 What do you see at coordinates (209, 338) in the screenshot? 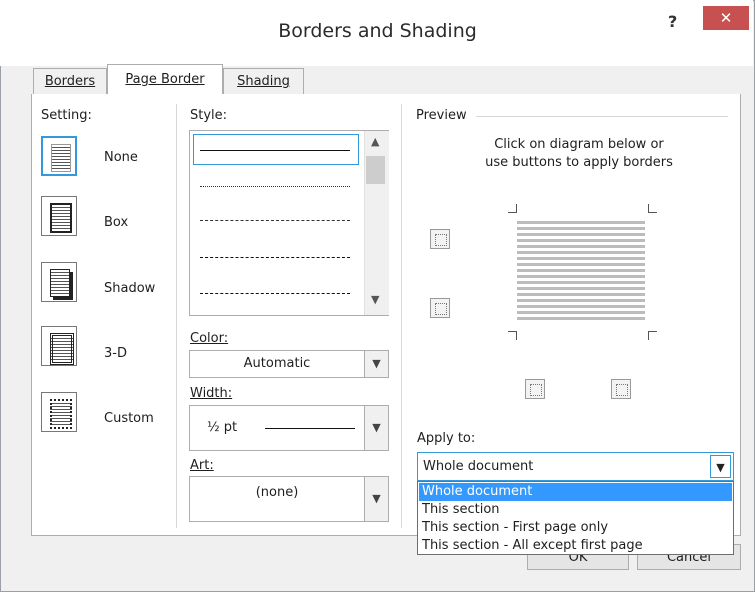
I see `color-label: Color:` at bounding box center [209, 338].